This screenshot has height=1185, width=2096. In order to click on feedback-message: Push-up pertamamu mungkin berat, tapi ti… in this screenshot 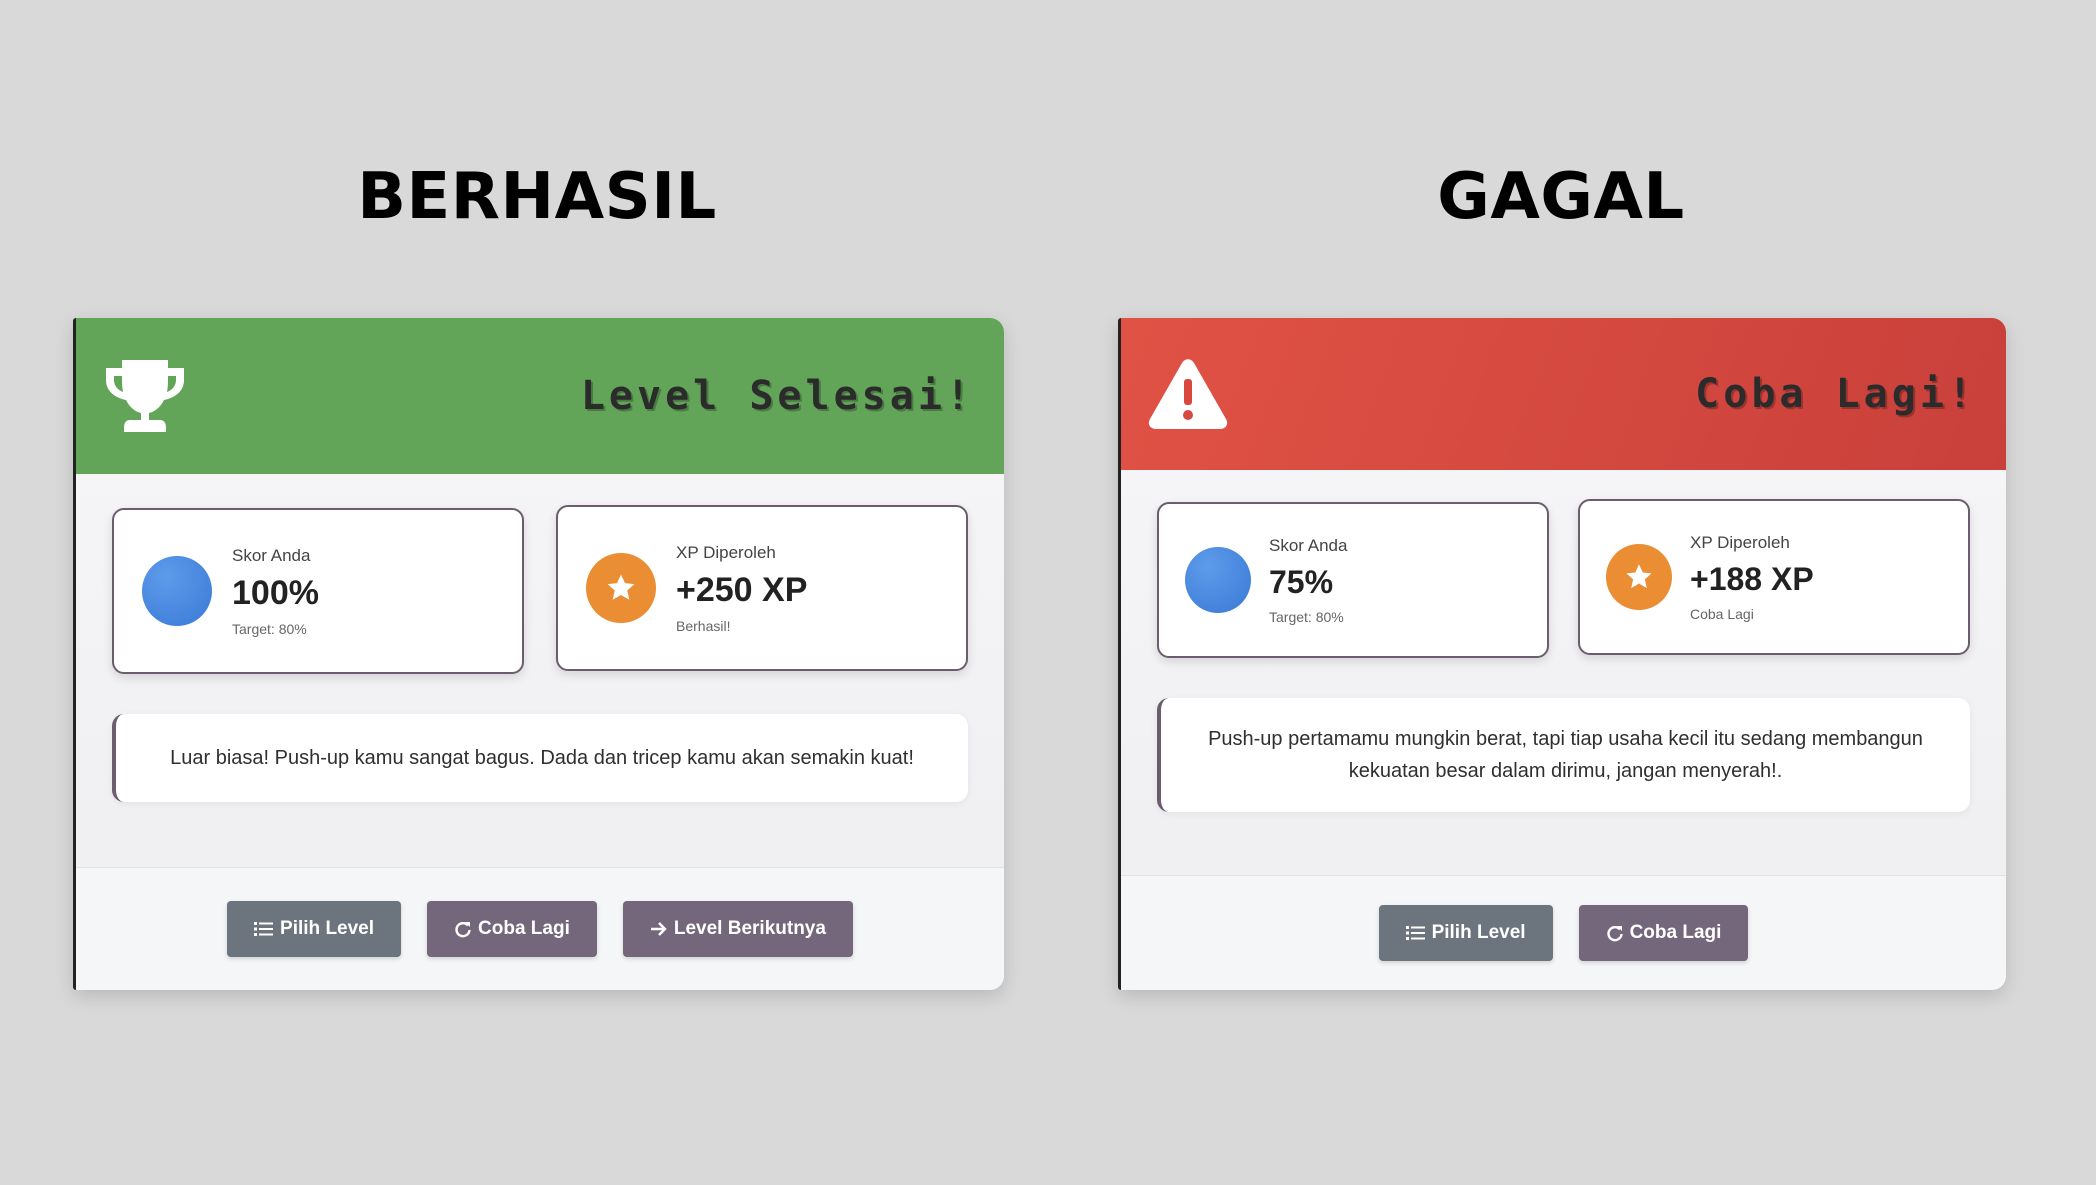, I will do `click(1563, 755)`.